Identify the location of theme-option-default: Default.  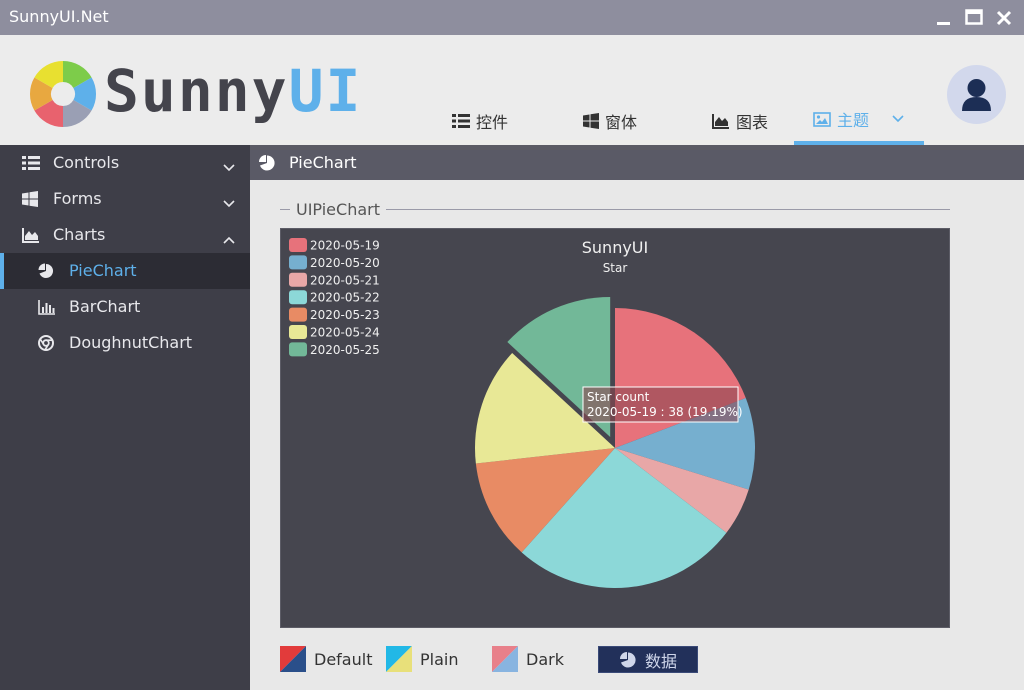
(326, 659).